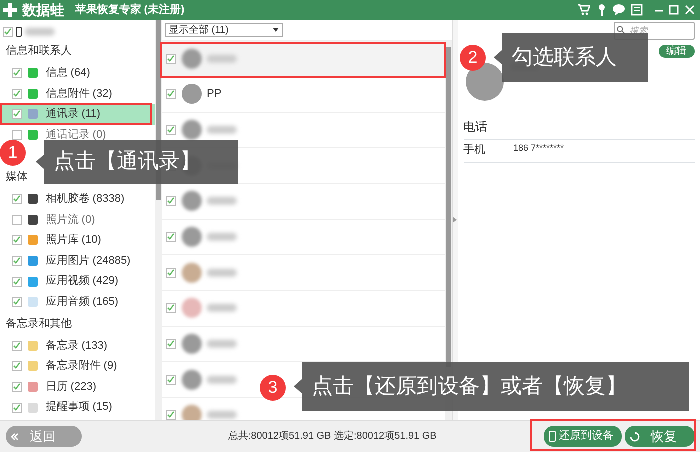 This screenshot has width=700, height=452. I want to click on callout-tooltip: 点击【还原到设备】或者【恢复】, so click(491, 386).